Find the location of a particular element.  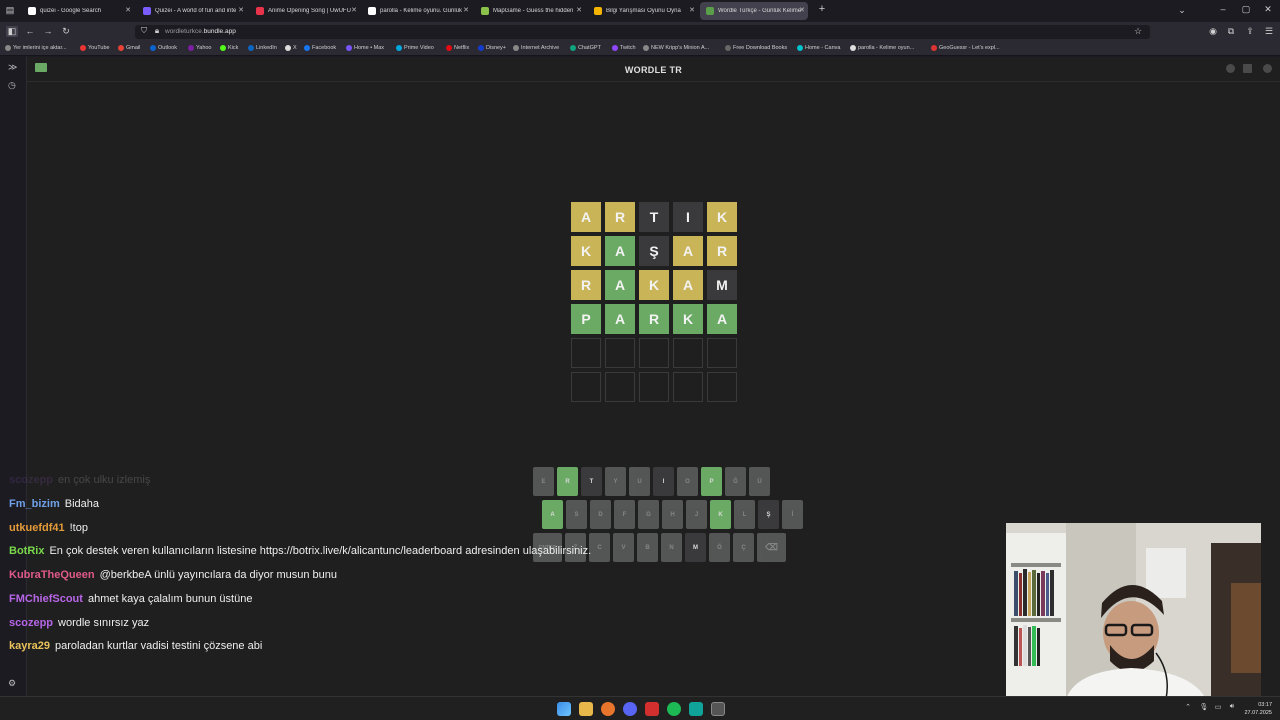

key-s: S is located at coordinates (576, 514).